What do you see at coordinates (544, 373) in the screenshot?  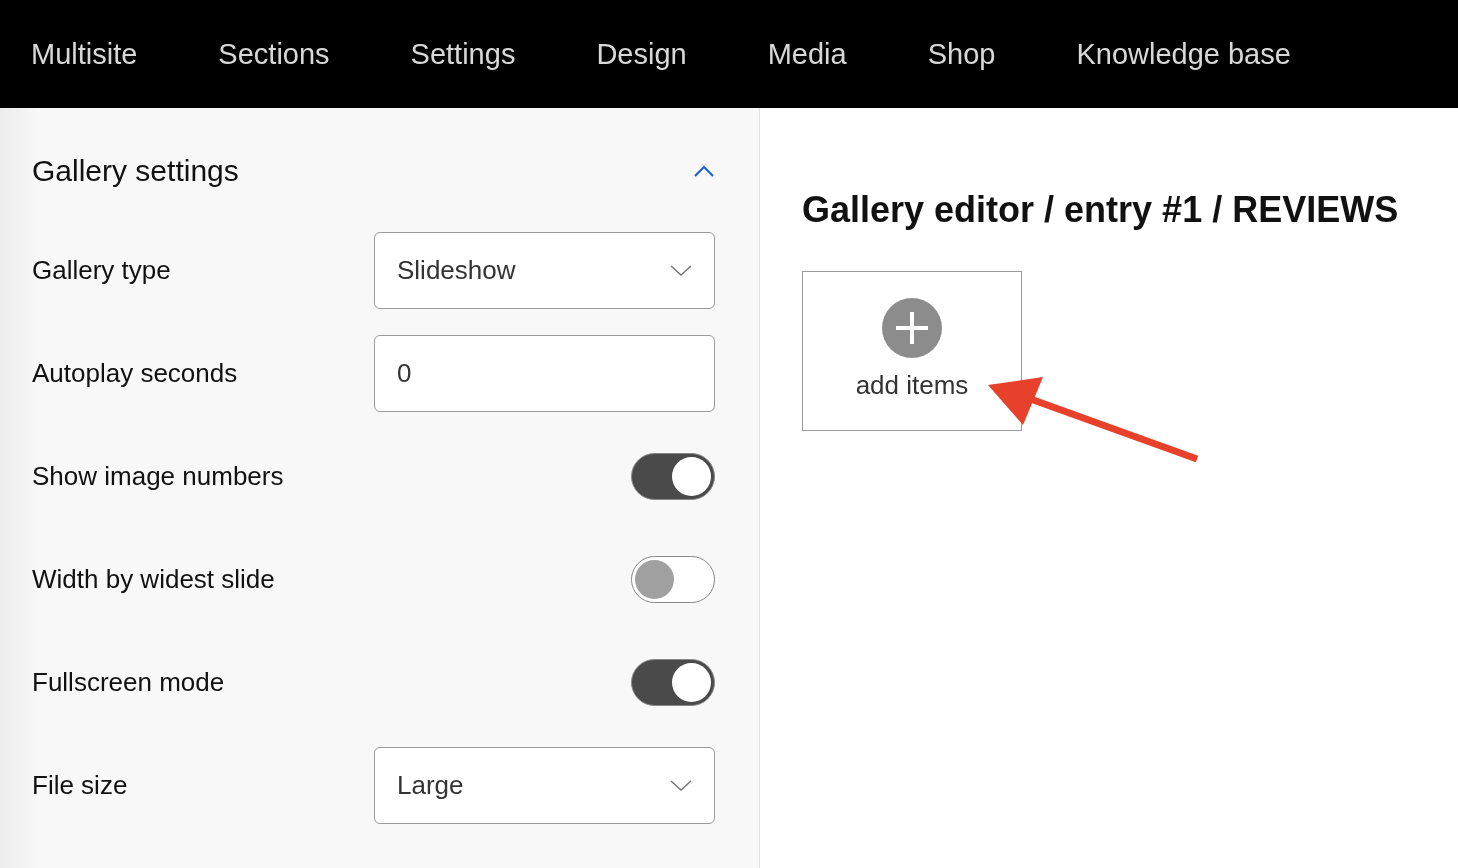 I see `input-field: 0` at bounding box center [544, 373].